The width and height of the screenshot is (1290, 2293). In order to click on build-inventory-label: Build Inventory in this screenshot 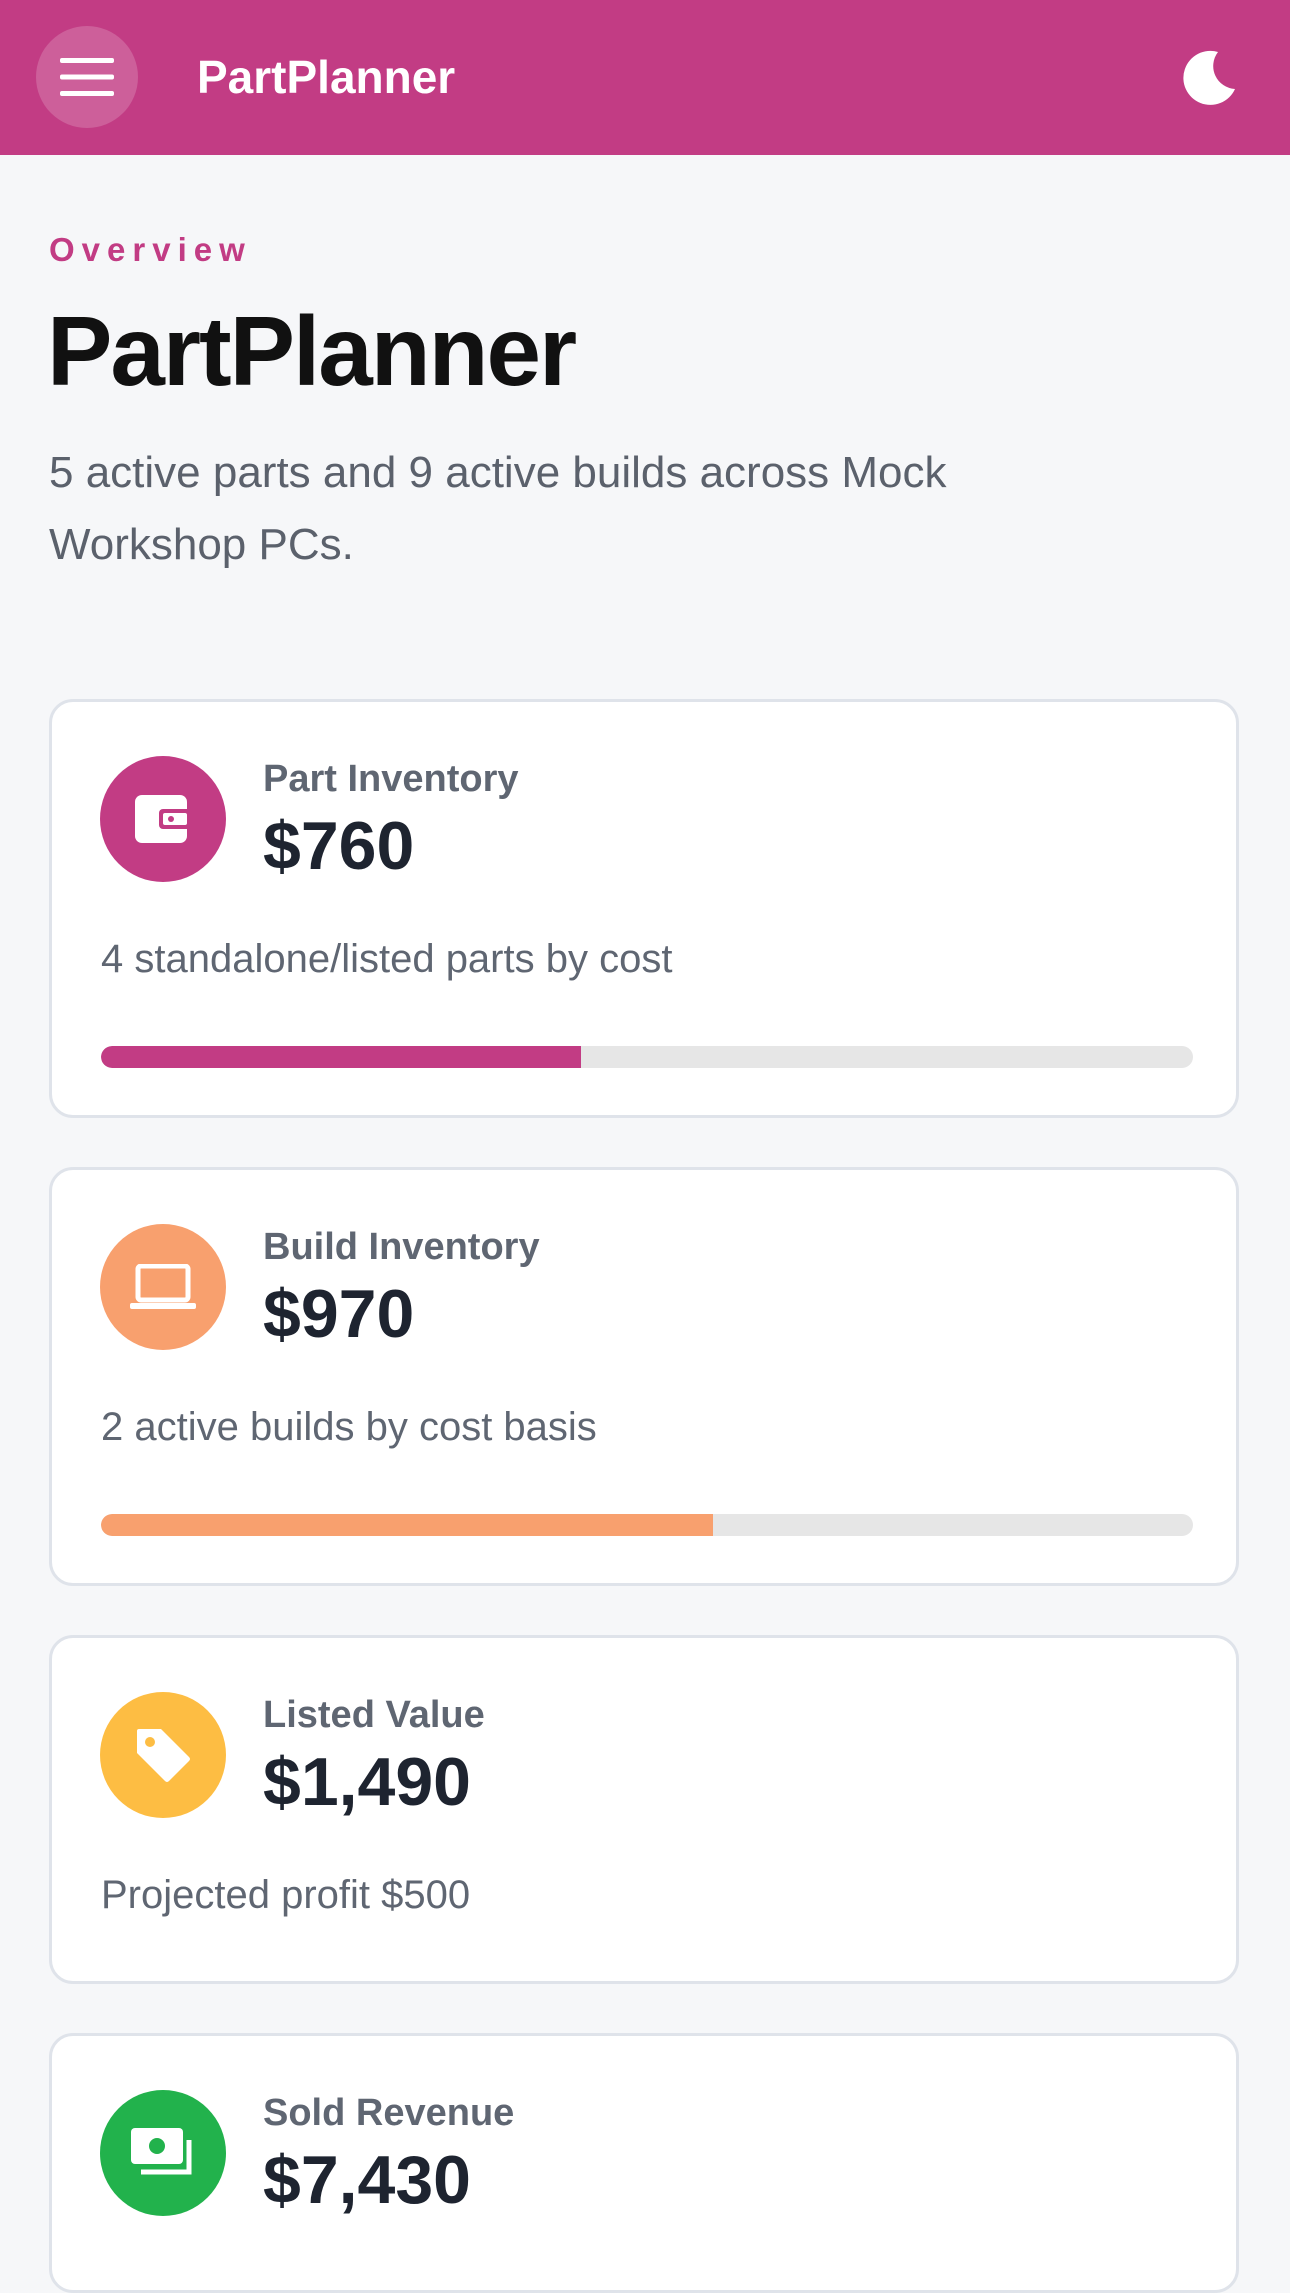, I will do `click(401, 1247)`.